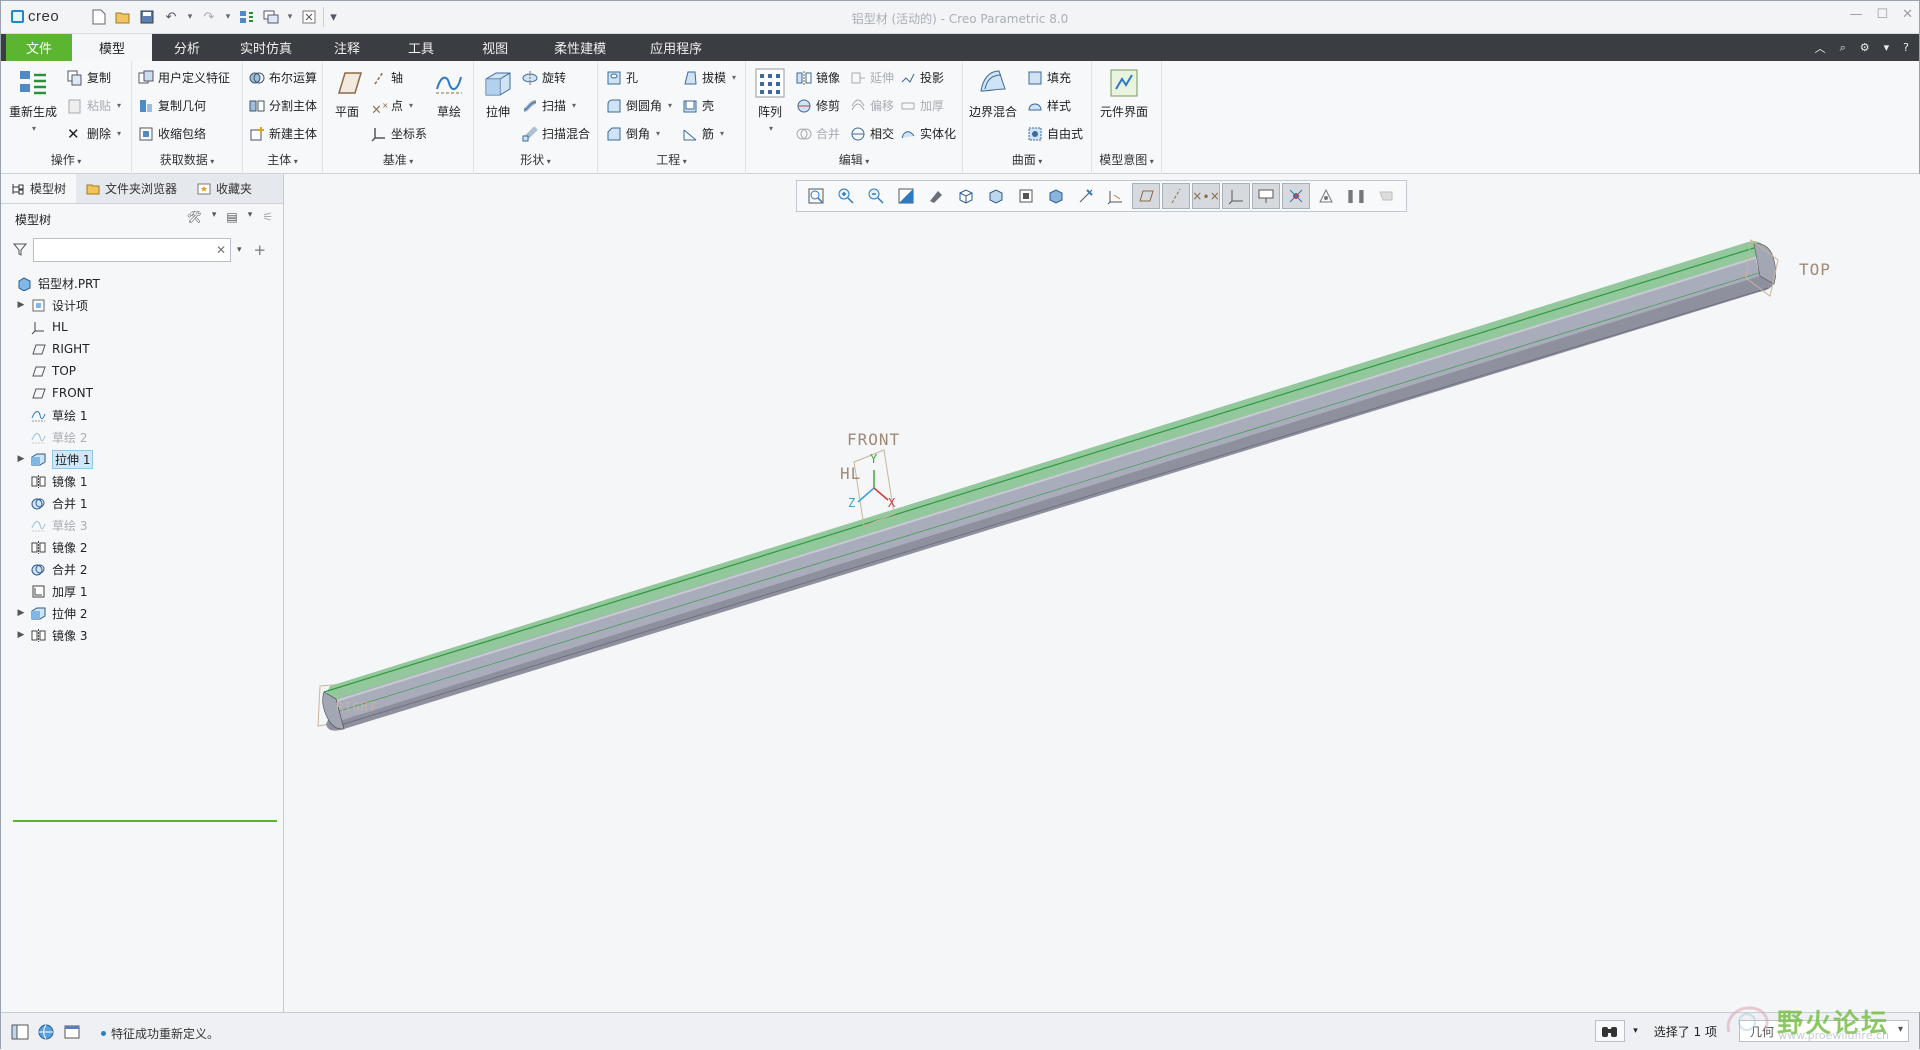 The image size is (1920, 1050). Describe the element at coordinates (283, 105) in the screenshot. I see `split-body-button: 分割主体` at that location.